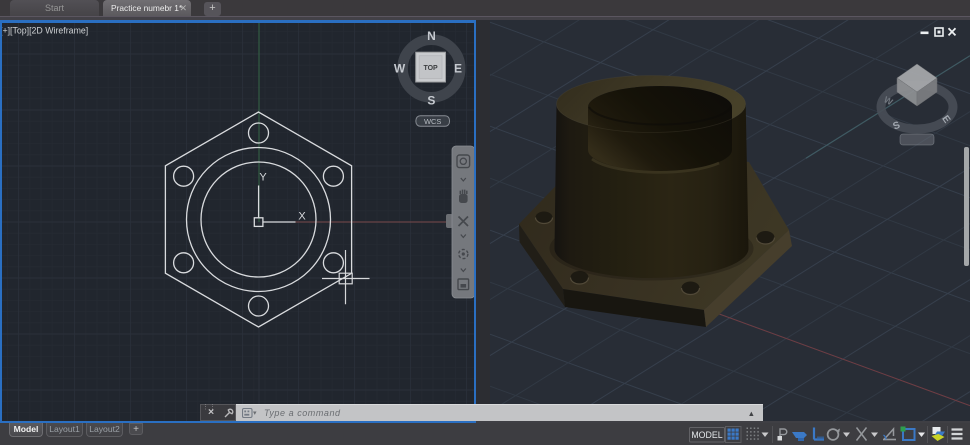 The image size is (970, 445). Describe the element at coordinates (431, 101) in the screenshot. I see `svg-text: S` at that location.